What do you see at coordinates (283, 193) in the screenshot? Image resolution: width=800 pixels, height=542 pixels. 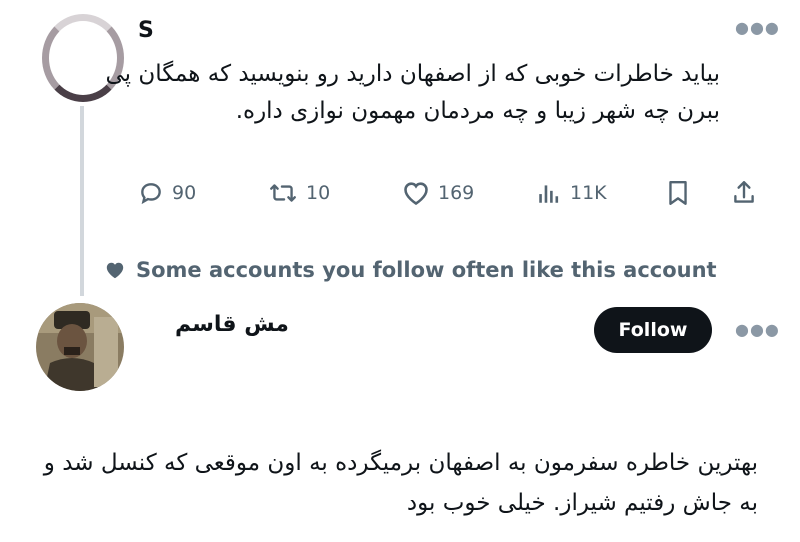 I see `retweet-icon` at bounding box center [283, 193].